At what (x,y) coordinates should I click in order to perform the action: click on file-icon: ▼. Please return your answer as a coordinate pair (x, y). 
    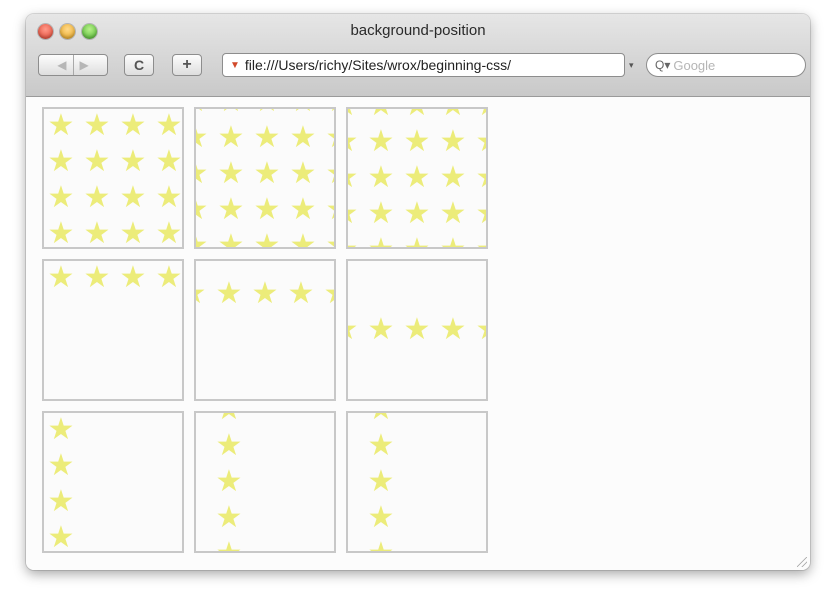
    Looking at the image, I should click on (235, 65).